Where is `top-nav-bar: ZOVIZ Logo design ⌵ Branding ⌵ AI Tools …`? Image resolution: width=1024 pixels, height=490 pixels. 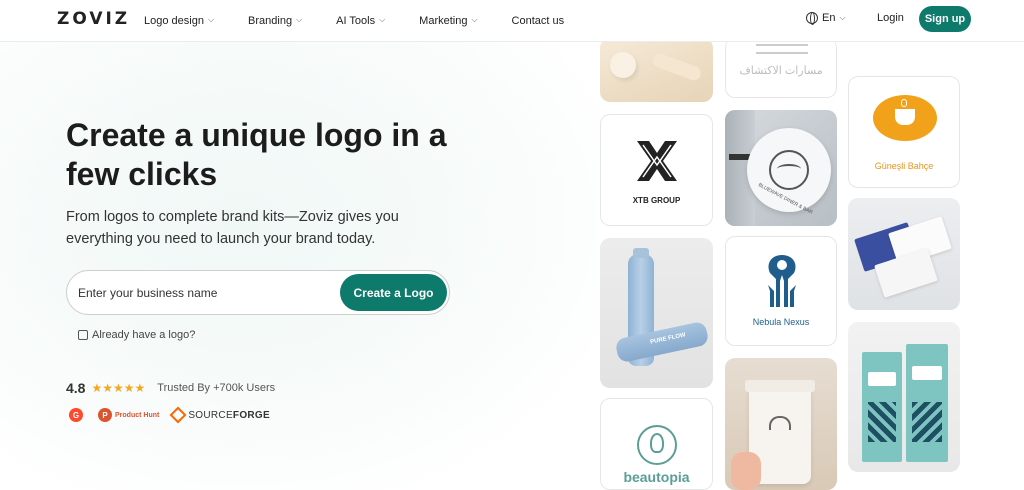
top-nav-bar: ZOVIZ Logo design ⌵ Branding ⌵ AI Tools … is located at coordinates (512, 21).